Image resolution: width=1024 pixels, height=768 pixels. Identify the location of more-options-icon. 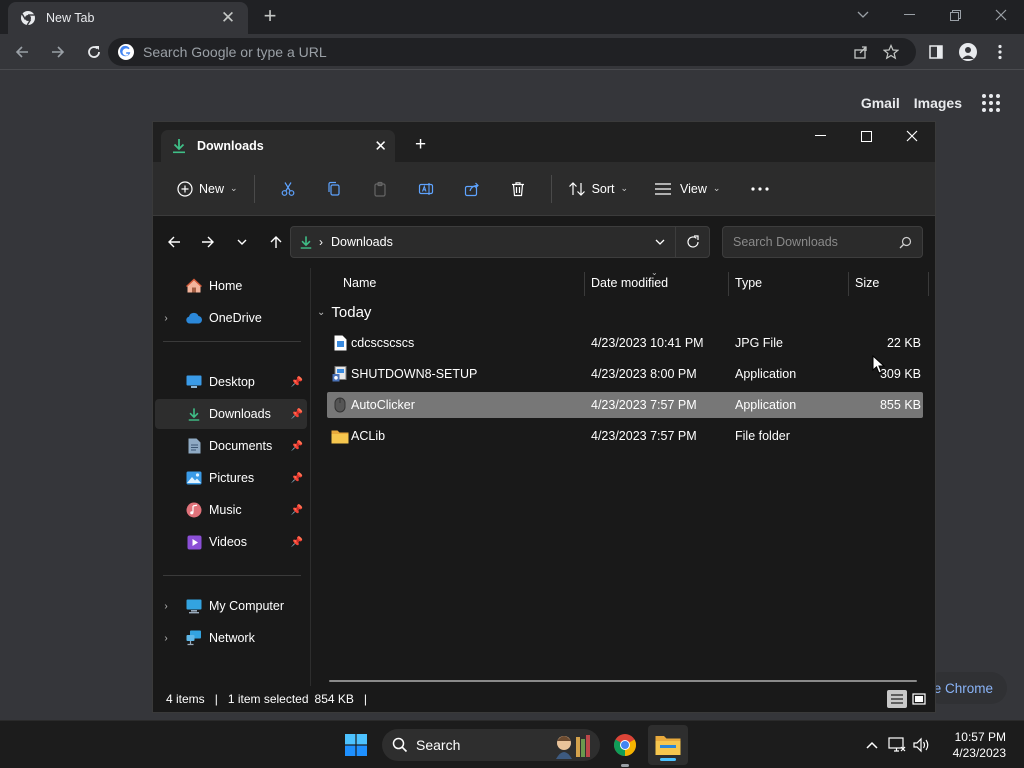
(760, 189).